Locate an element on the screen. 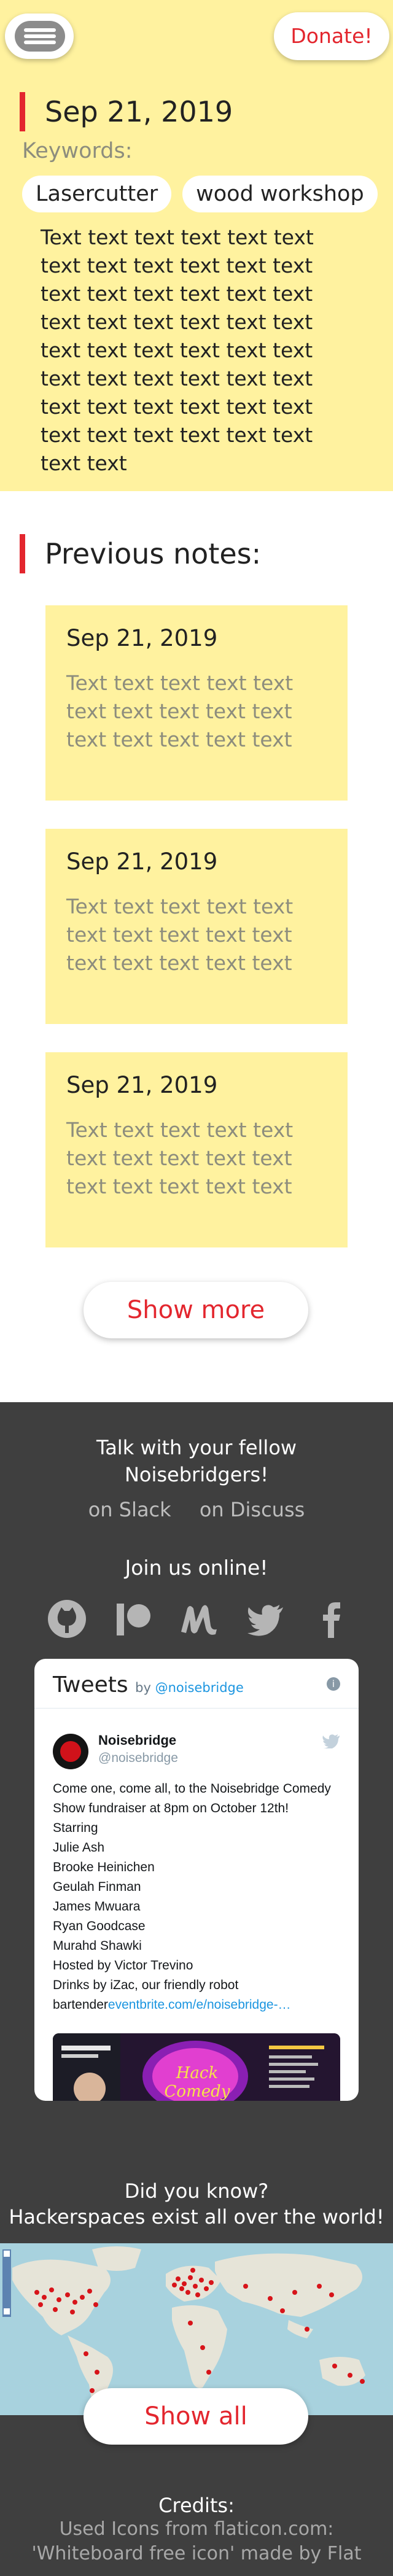  talk-line: Talk with your fellow is located at coordinates (196, 1447).